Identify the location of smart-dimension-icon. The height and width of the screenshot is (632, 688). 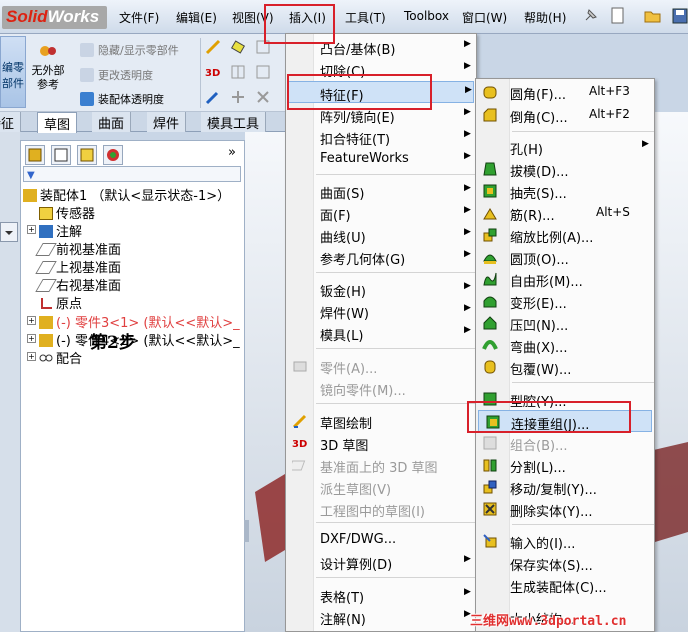
(213, 48).